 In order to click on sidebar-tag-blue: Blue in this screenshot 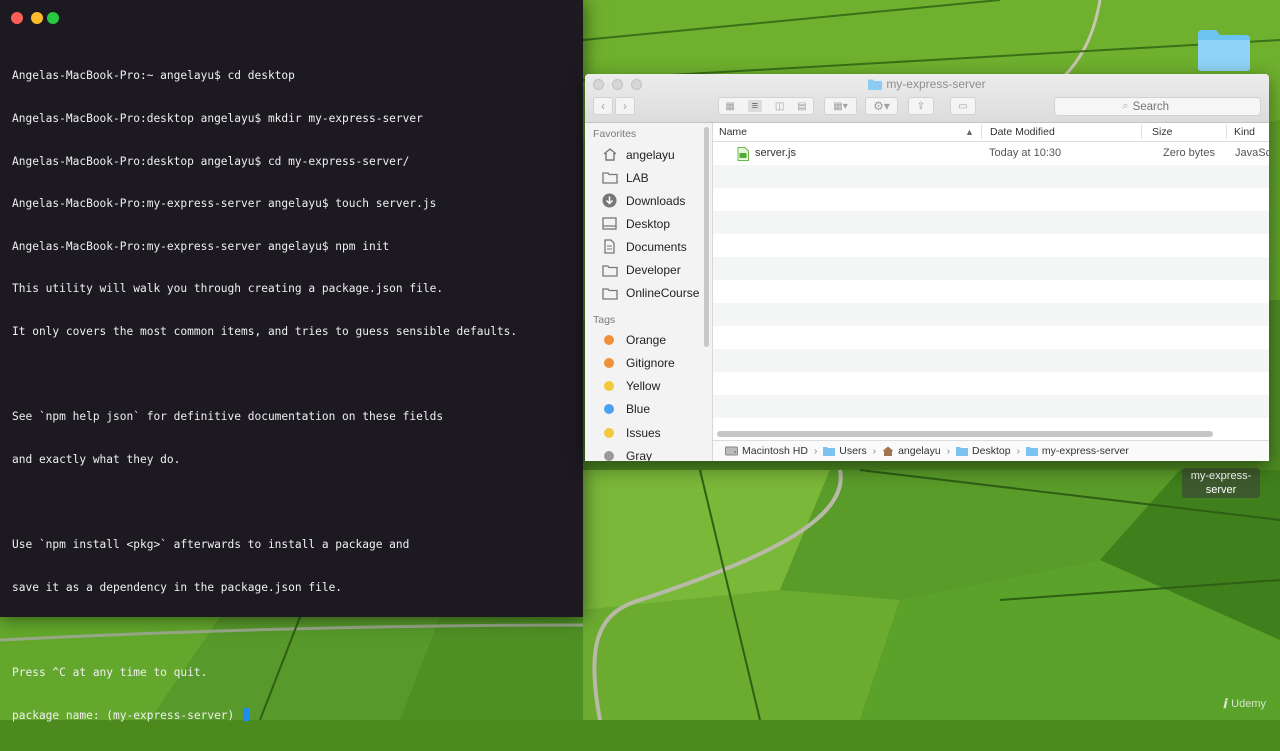, I will do `click(648, 409)`.